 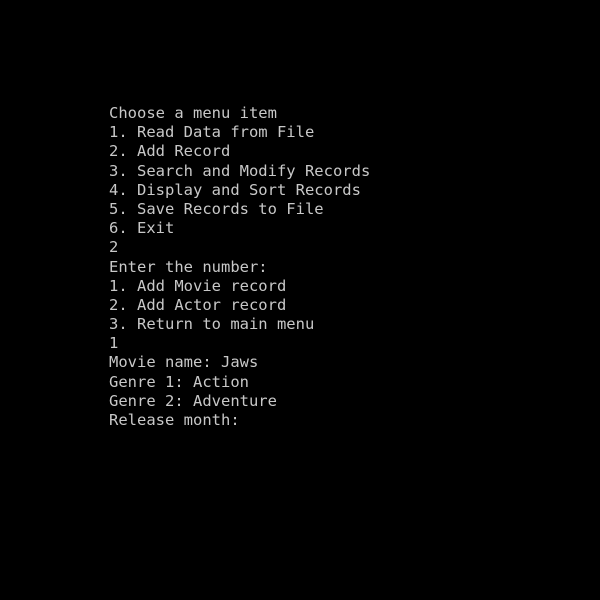 What do you see at coordinates (212, 324) in the screenshot?
I see `submenu-option-return: 3. Return to main menu` at bounding box center [212, 324].